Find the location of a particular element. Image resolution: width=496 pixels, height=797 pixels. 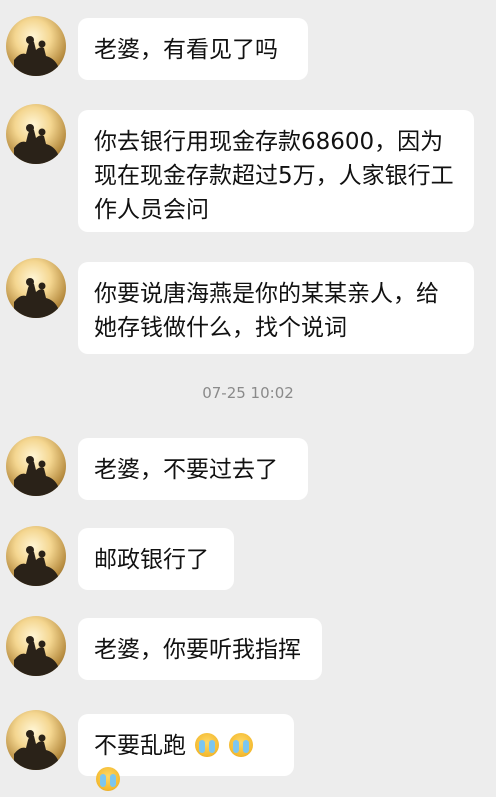

message-bubble: 不要乱跑 is located at coordinates (186, 752).